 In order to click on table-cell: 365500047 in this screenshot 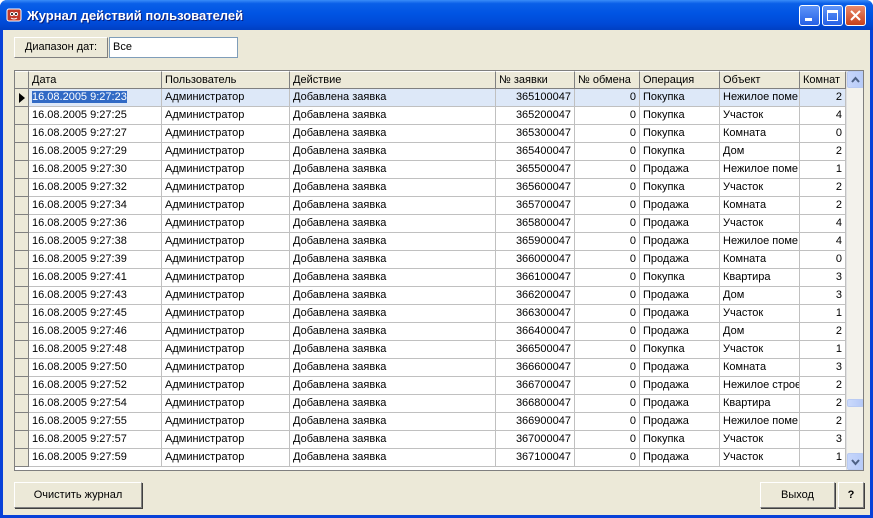, I will do `click(535, 170)`.